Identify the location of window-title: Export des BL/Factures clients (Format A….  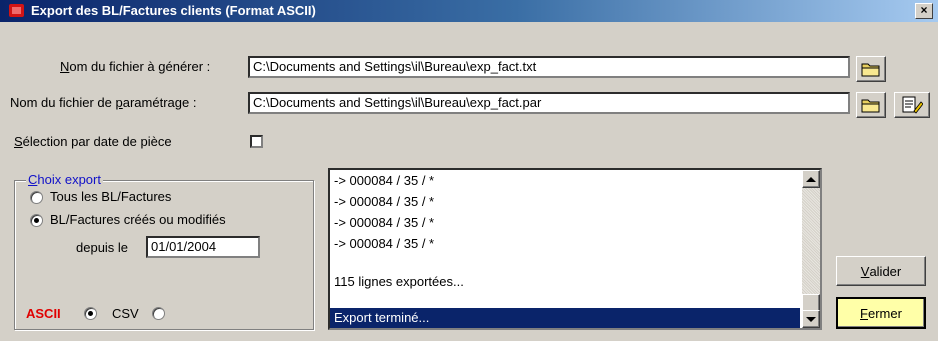
(173, 10).